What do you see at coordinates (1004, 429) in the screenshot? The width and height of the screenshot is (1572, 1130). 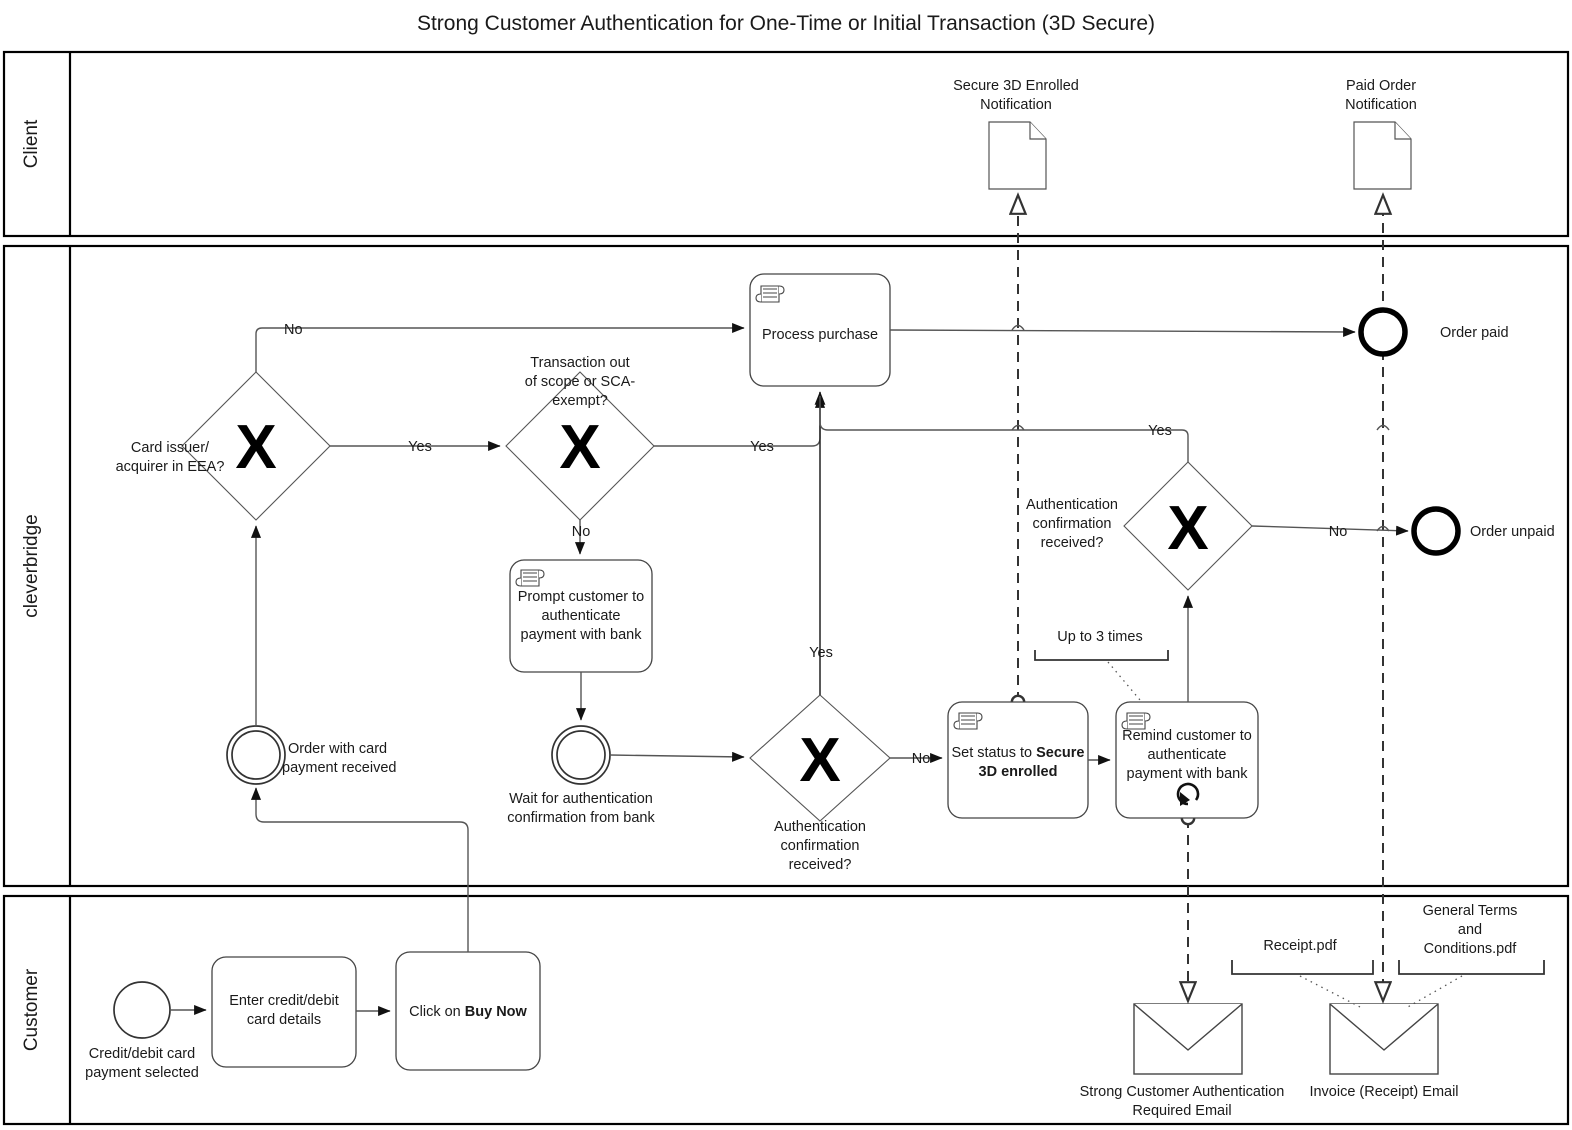 I see `flow-auth2-yes` at bounding box center [1004, 429].